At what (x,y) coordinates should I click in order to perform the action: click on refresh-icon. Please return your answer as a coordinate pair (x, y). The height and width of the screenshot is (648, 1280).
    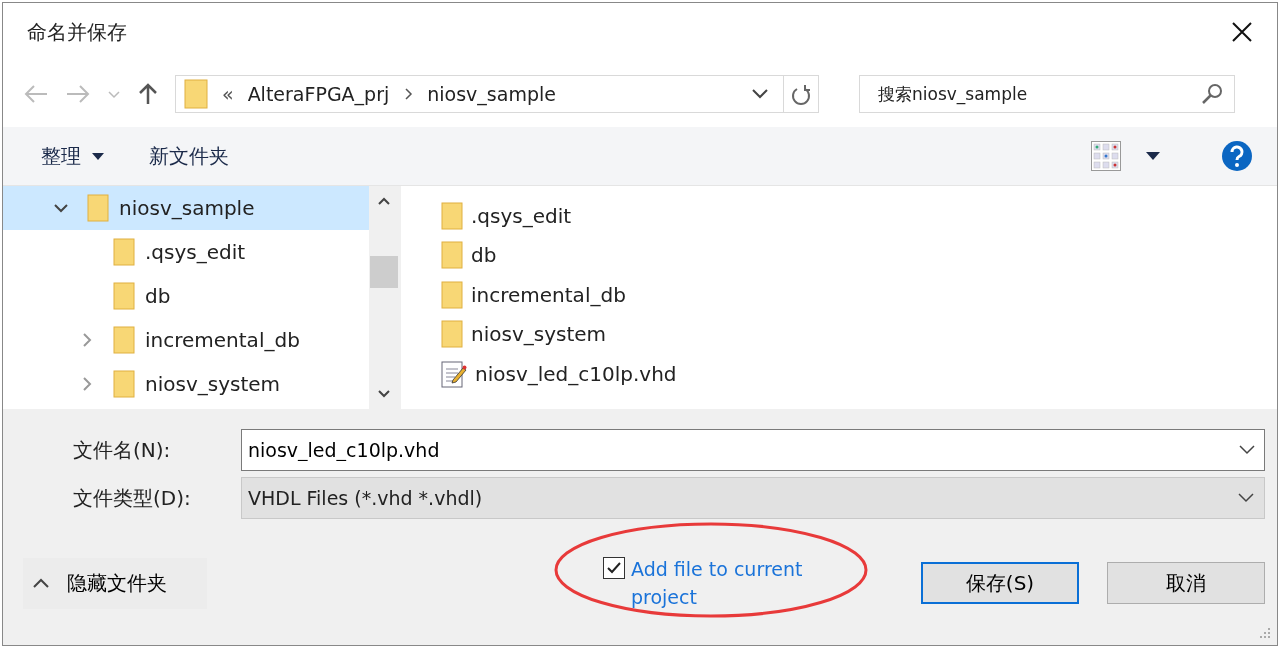
    Looking at the image, I should click on (801, 94).